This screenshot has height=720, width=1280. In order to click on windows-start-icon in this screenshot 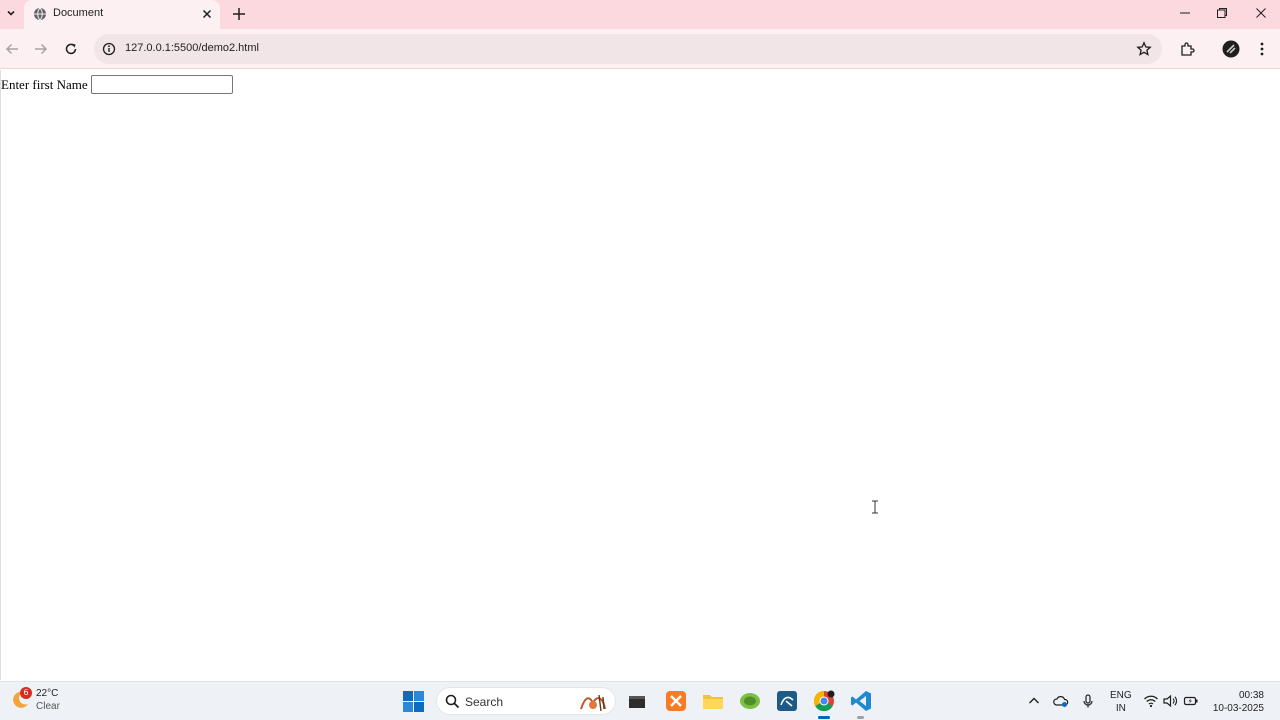, I will do `click(413, 701)`.